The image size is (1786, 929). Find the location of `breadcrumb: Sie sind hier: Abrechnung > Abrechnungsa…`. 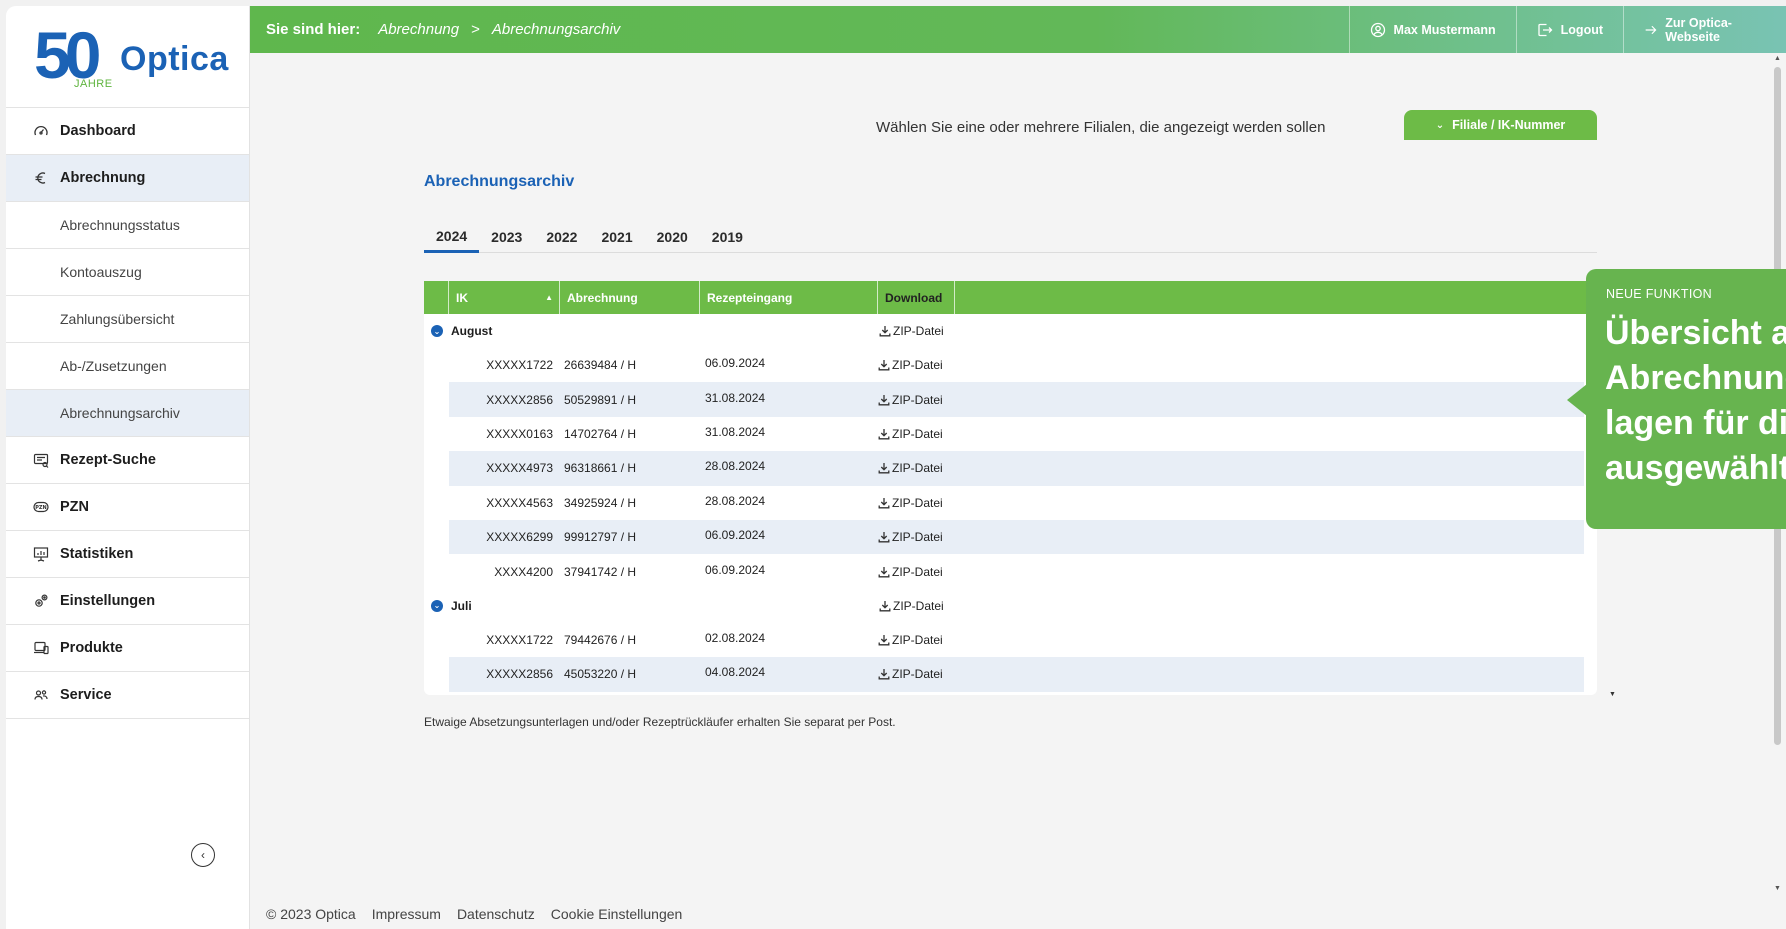

breadcrumb: Sie sind hier: Abrechnung > Abrechnungsa… is located at coordinates (799, 29).